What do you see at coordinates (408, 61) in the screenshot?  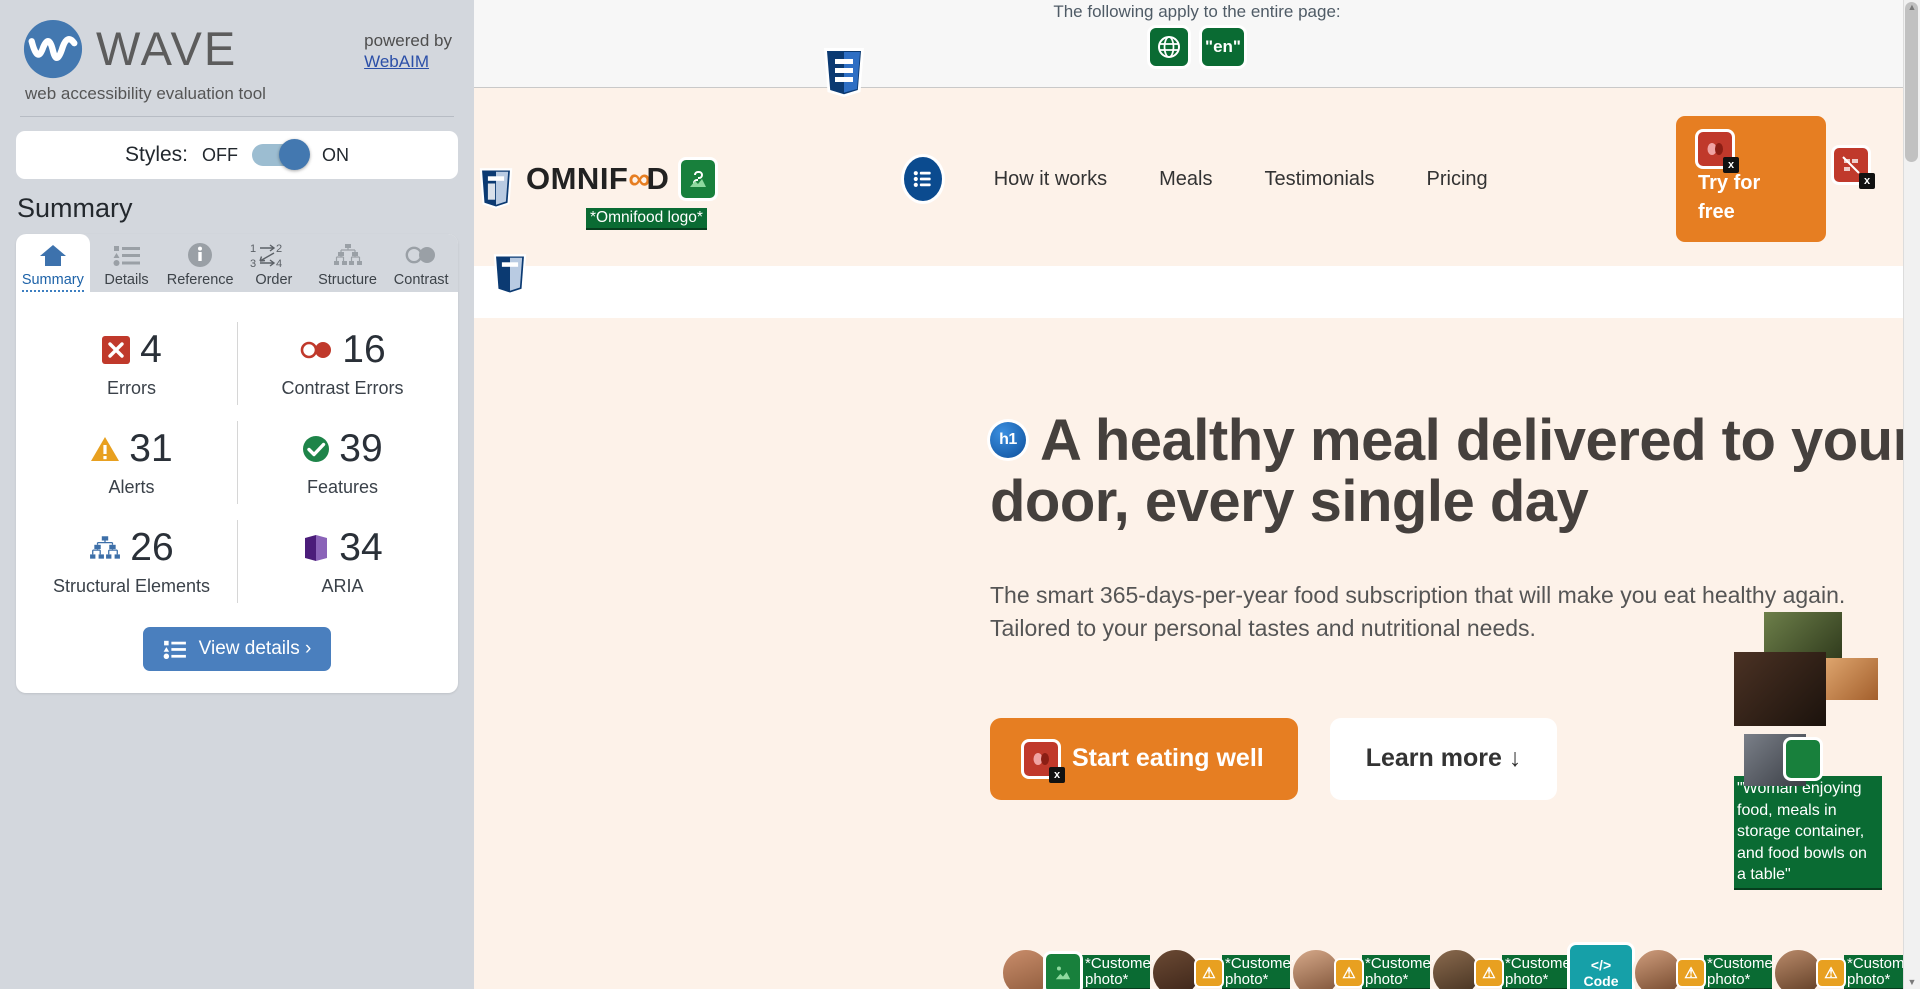 I see `webaim-link: WebAIM` at bounding box center [408, 61].